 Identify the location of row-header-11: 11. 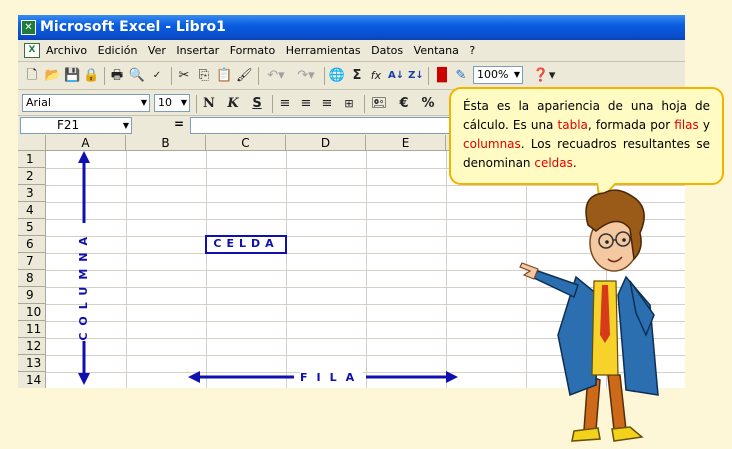
(32, 329).